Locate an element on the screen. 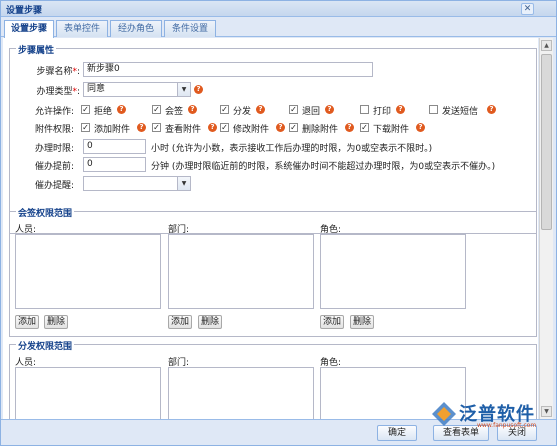 The image size is (557, 446). allow-ops-label: 允许操作: is located at coordinates (54, 112).